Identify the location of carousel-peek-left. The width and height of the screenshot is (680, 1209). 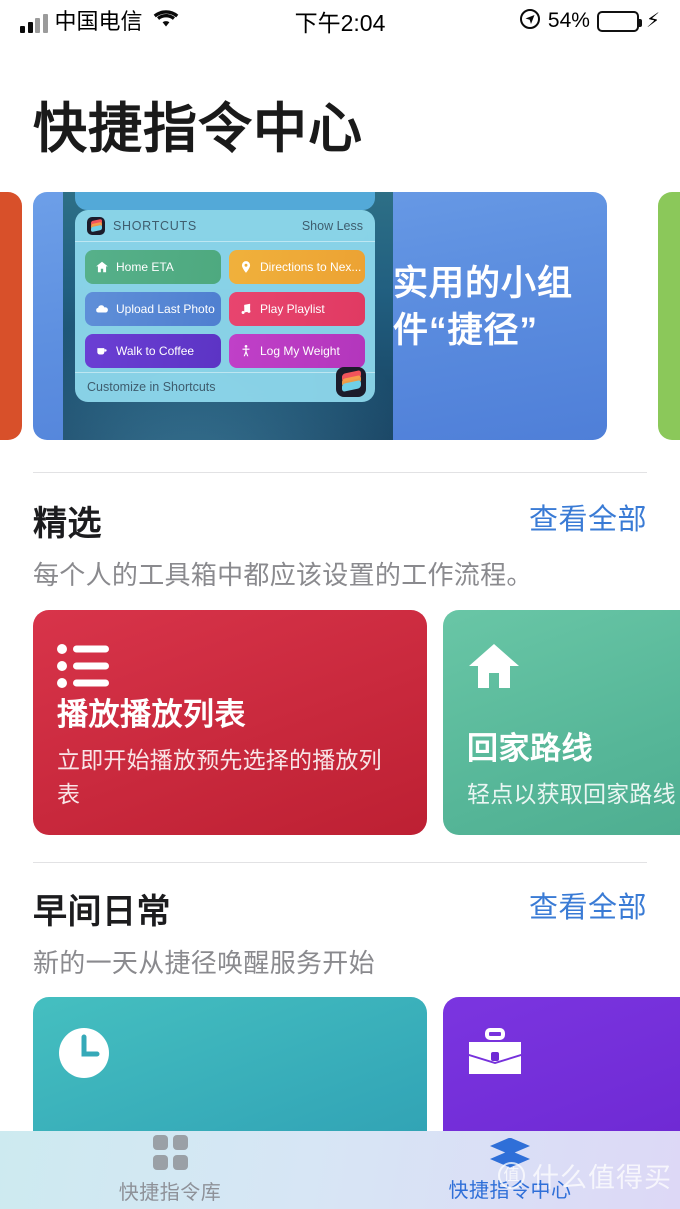
(11, 316).